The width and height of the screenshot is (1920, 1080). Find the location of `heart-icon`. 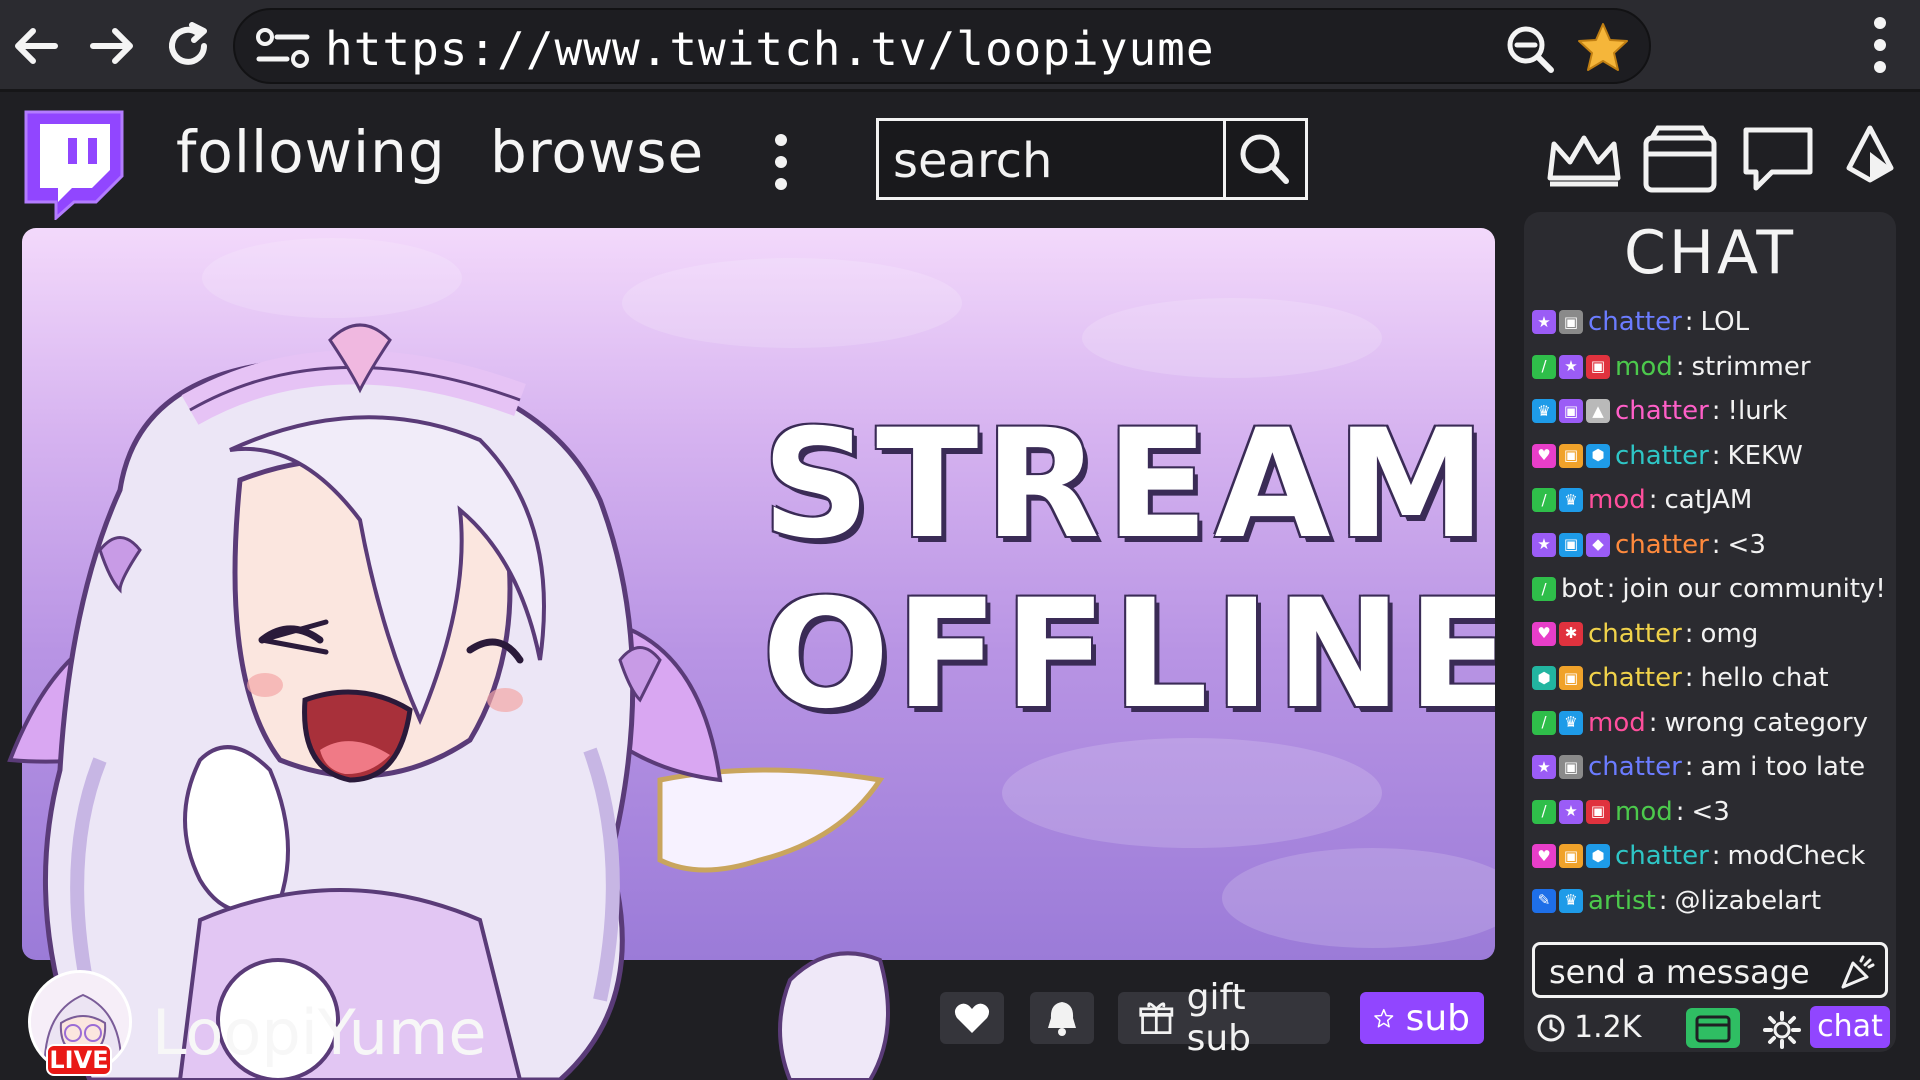

heart-icon is located at coordinates (972, 1018).